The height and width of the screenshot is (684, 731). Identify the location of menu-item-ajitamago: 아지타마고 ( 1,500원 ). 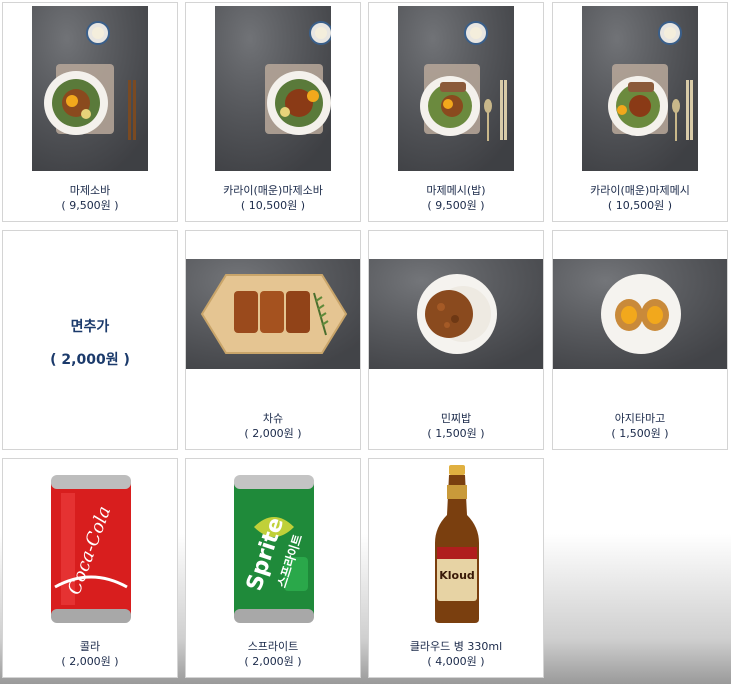
(640, 340).